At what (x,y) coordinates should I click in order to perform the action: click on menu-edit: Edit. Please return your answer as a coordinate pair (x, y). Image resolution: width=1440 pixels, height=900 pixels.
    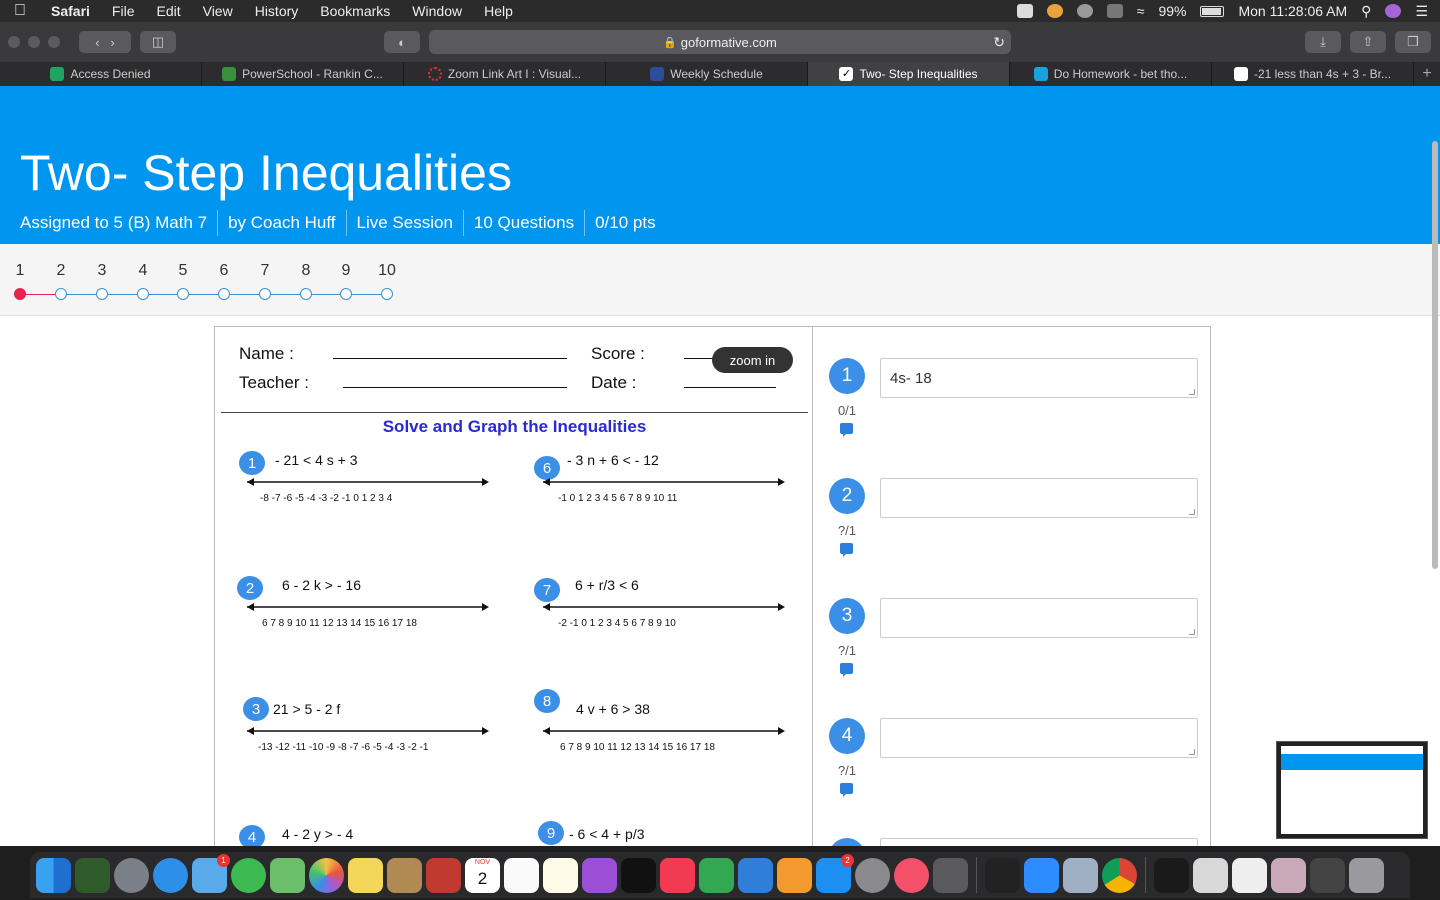
    Looking at the image, I should click on (168, 11).